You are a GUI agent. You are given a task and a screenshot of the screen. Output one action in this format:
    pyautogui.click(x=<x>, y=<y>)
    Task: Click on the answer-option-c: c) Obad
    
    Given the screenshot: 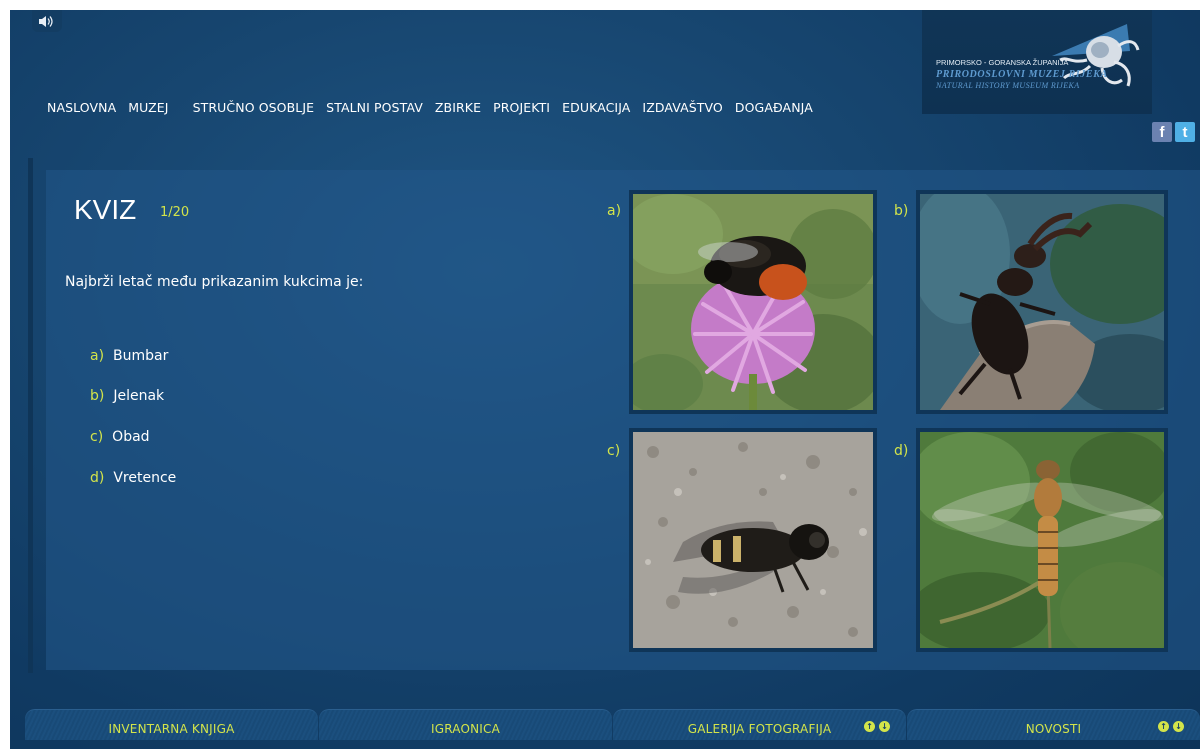 What is the action you would take?
    pyautogui.click(x=133, y=436)
    